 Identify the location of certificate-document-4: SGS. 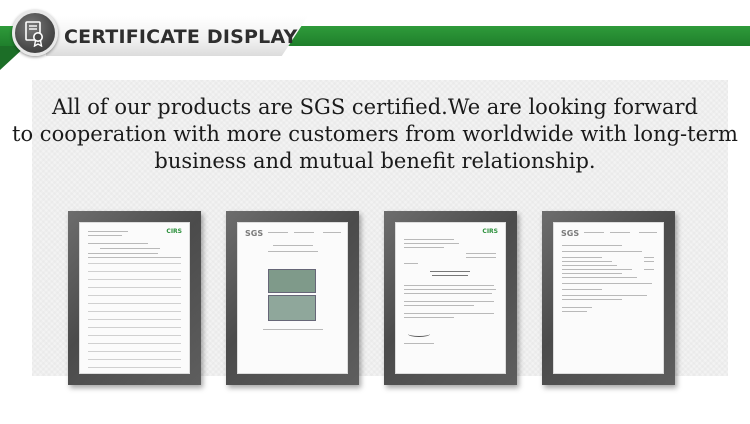
(608, 298).